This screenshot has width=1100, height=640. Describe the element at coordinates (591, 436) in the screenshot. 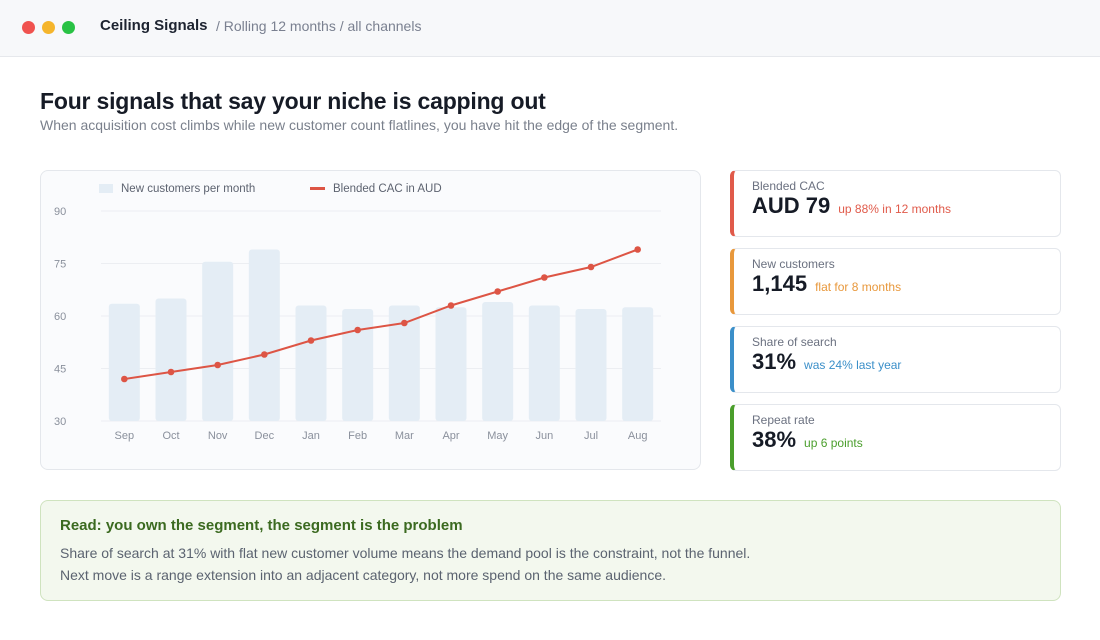

I see `x-tick-label: Jul` at that location.